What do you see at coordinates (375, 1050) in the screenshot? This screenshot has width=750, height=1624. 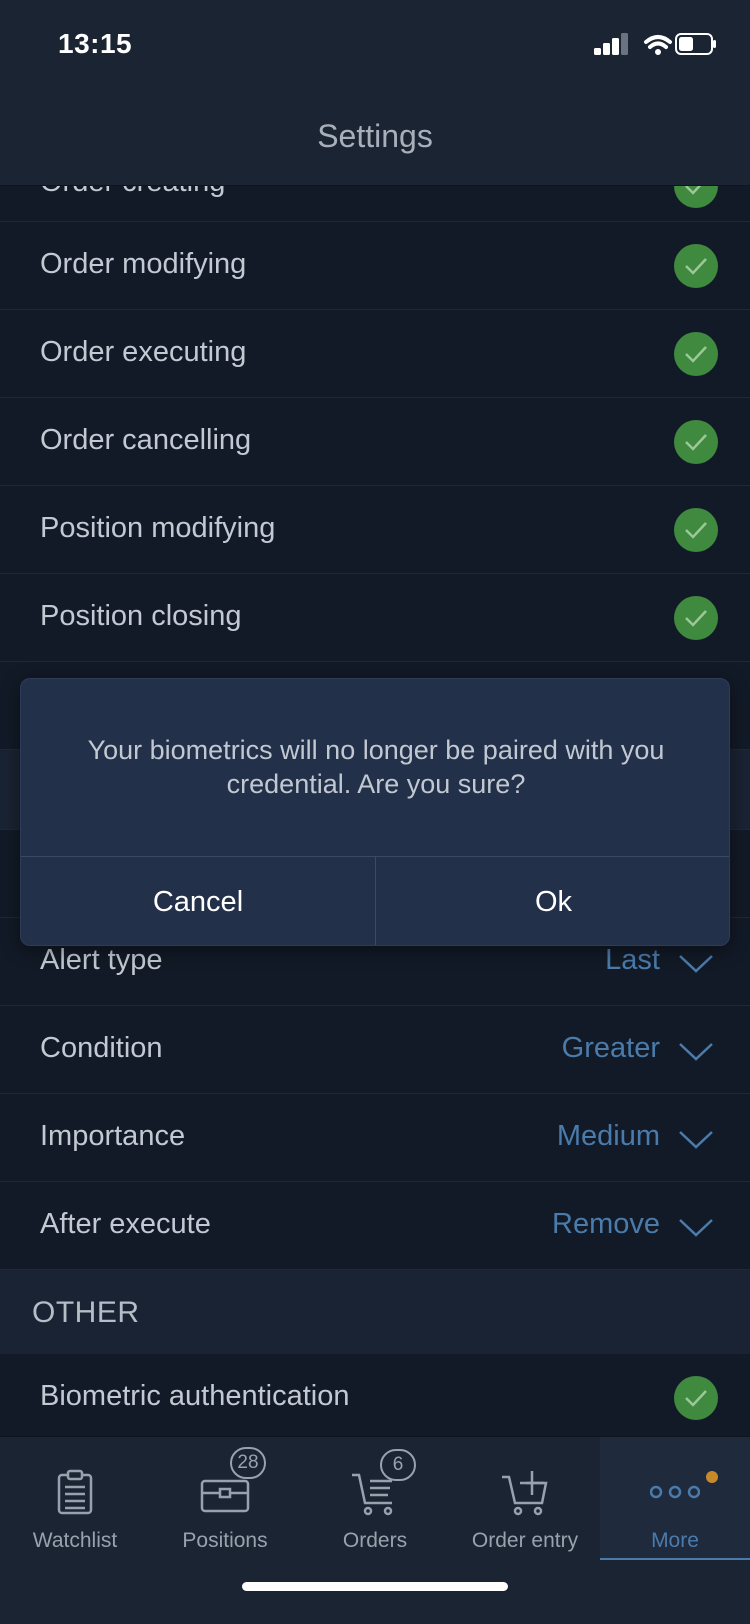 I see `select-row-condition: Condition Greater` at bounding box center [375, 1050].